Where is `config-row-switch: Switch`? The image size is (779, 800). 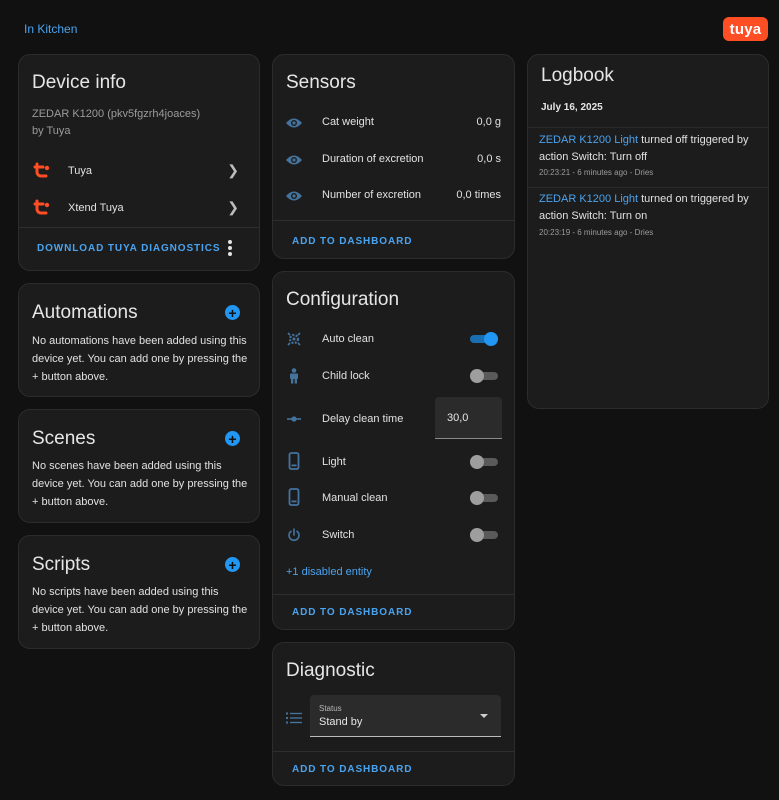 config-row-switch: Switch is located at coordinates (393, 535).